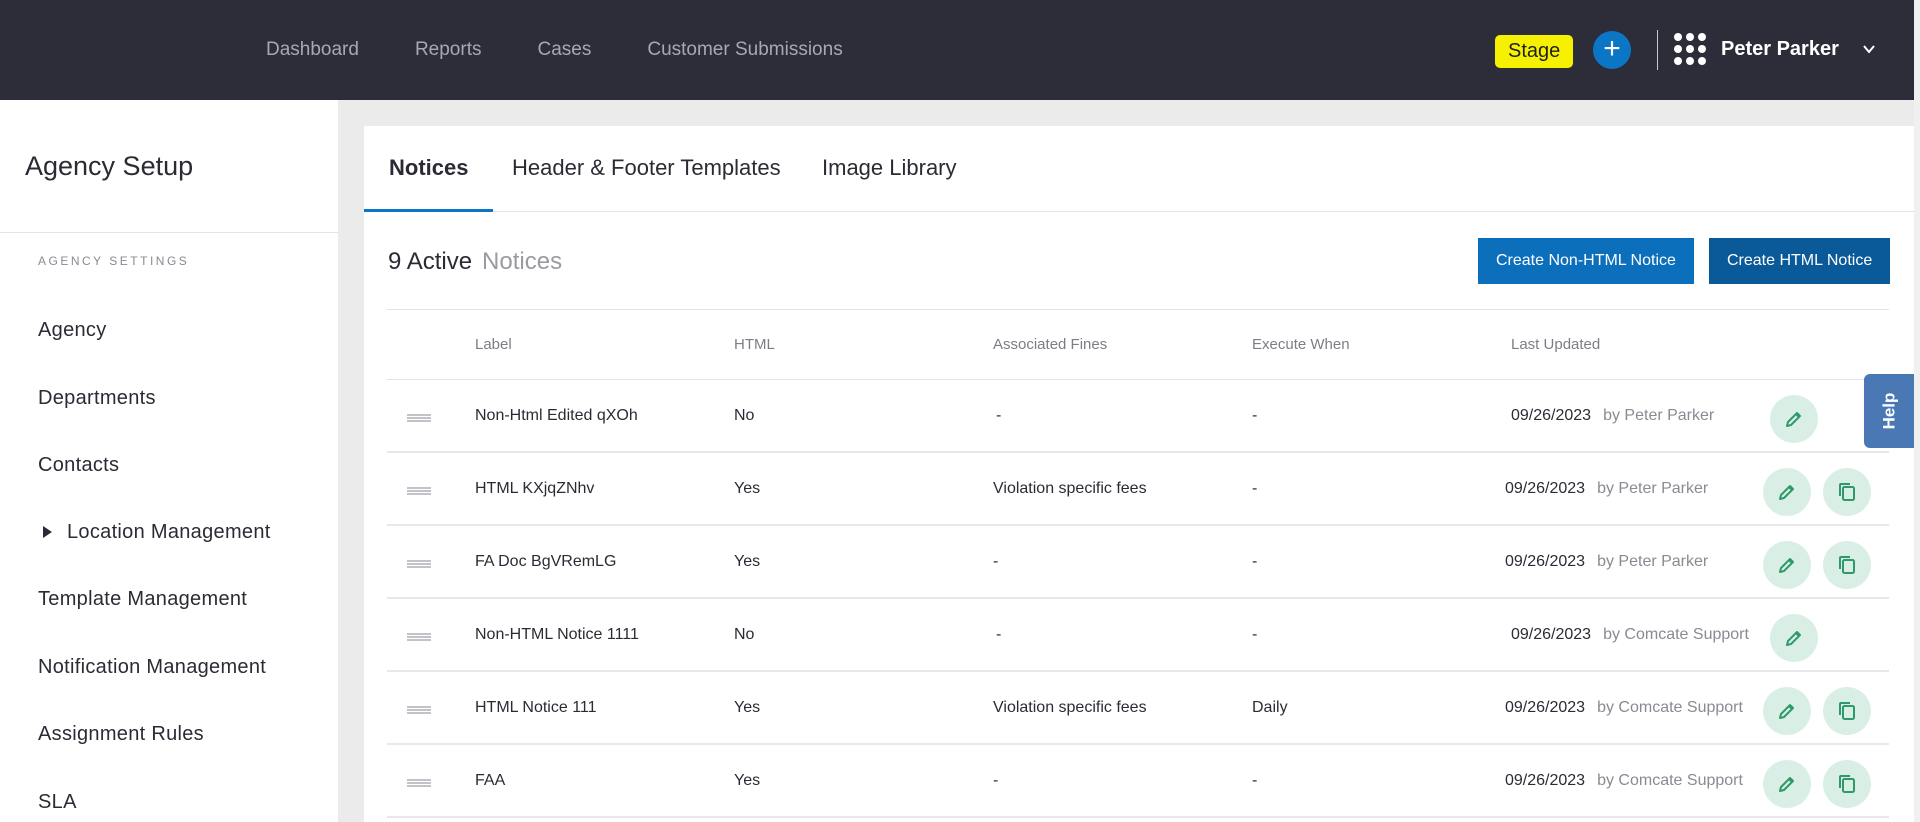 The image size is (1920, 822). Describe the element at coordinates (1917, 411) in the screenshot. I see `scrollbar` at that location.